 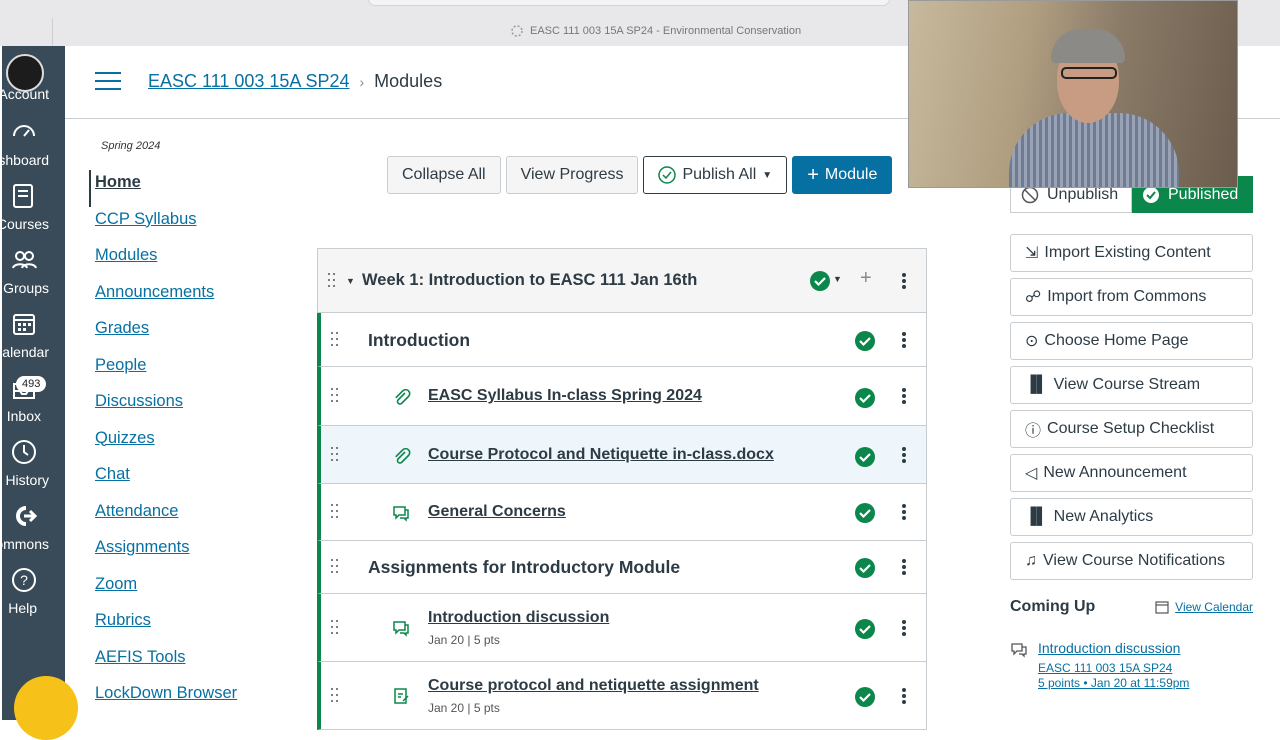 I want to click on course-nav-rubrics: Rubrics, so click(x=189, y=626).